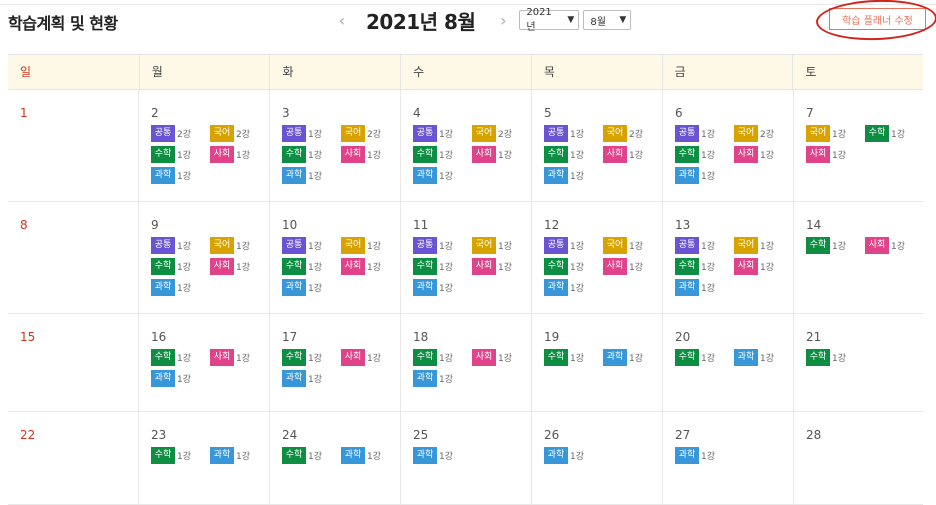 The height and width of the screenshot is (505, 936). Describe the element at coordinates (503, 20) in the screenshot. I see `next-month-button: ›` at that location.